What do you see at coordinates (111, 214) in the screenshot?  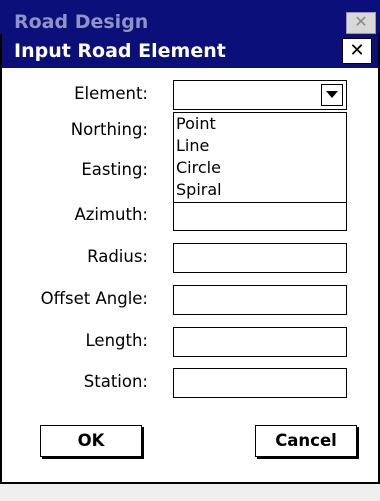 I see `azimuth-label: Azimuth:` at bounding box center [111, 214].